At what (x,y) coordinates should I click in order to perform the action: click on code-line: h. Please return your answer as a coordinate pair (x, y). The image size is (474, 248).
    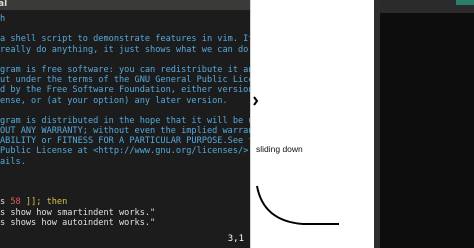
    Looking at the image, I should click on (125, 19).